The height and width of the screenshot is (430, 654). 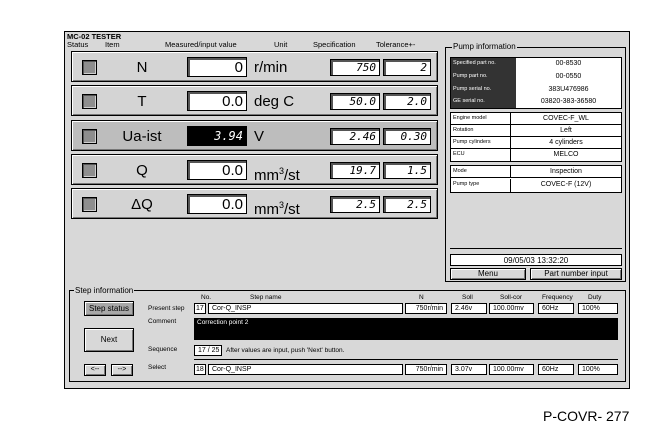 I want to click on item-label: T, so click(x=142, y=101).